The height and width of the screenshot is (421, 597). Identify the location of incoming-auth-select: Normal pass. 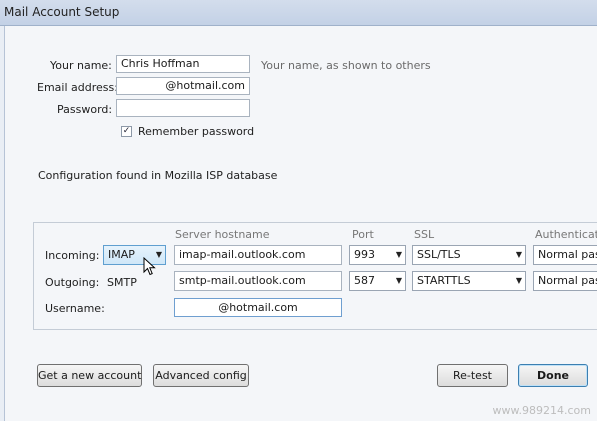
(565, 255).